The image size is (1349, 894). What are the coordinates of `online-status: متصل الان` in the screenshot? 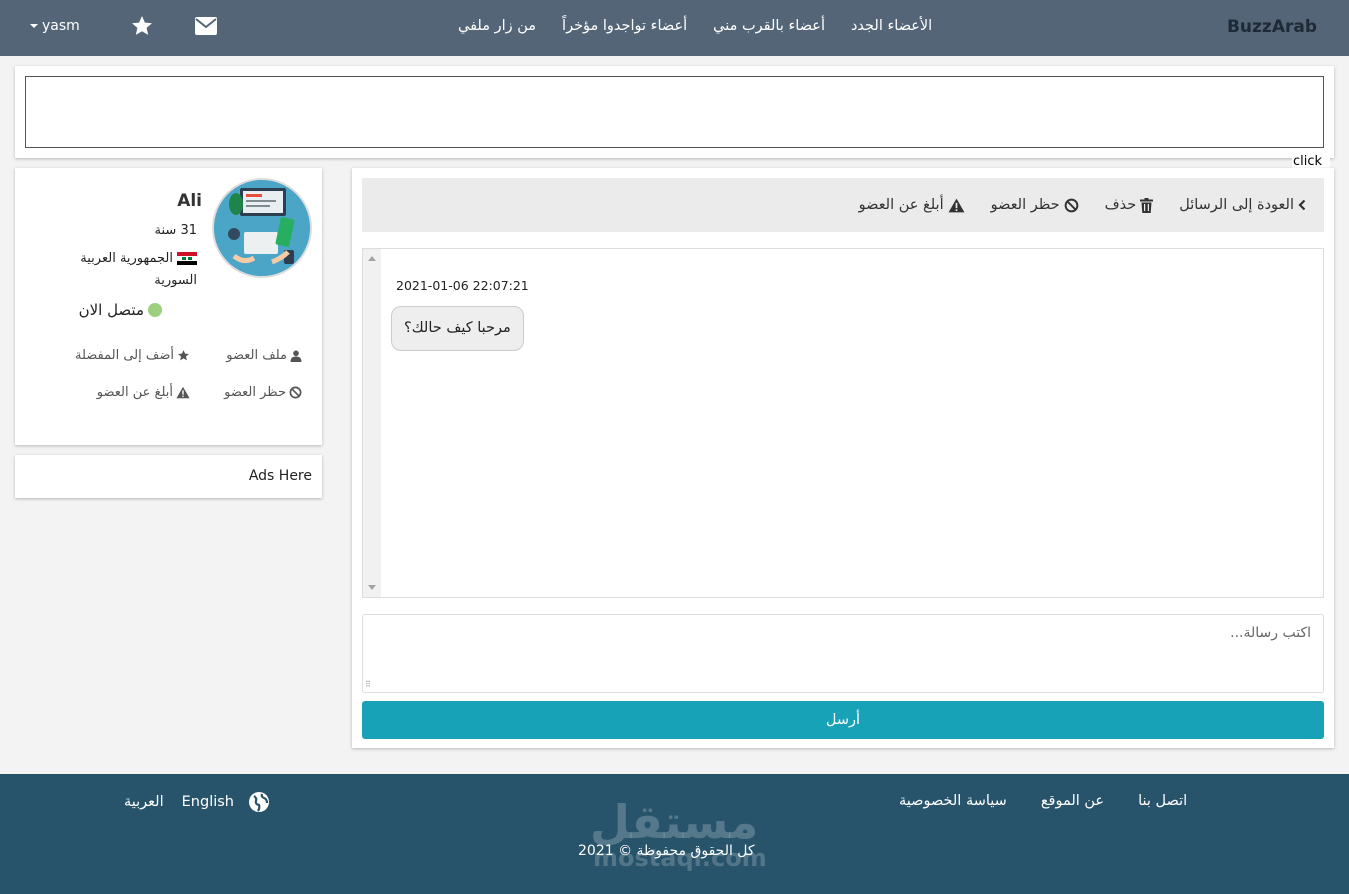 It's located at (120, 310).